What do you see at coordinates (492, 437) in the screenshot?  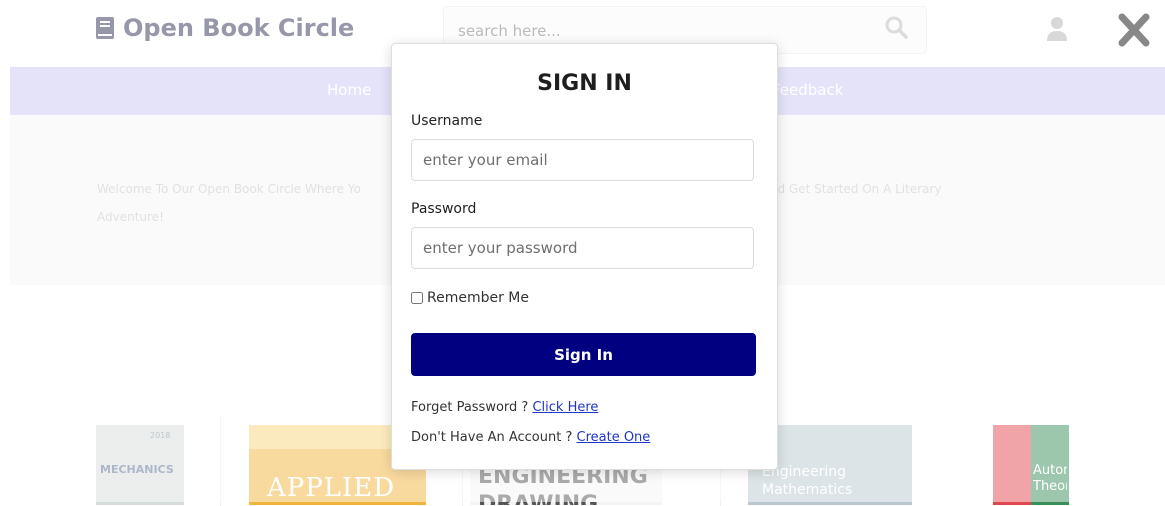 I see `create-account-text: Don't Have An Account ?` at bounding box center [492, 437].